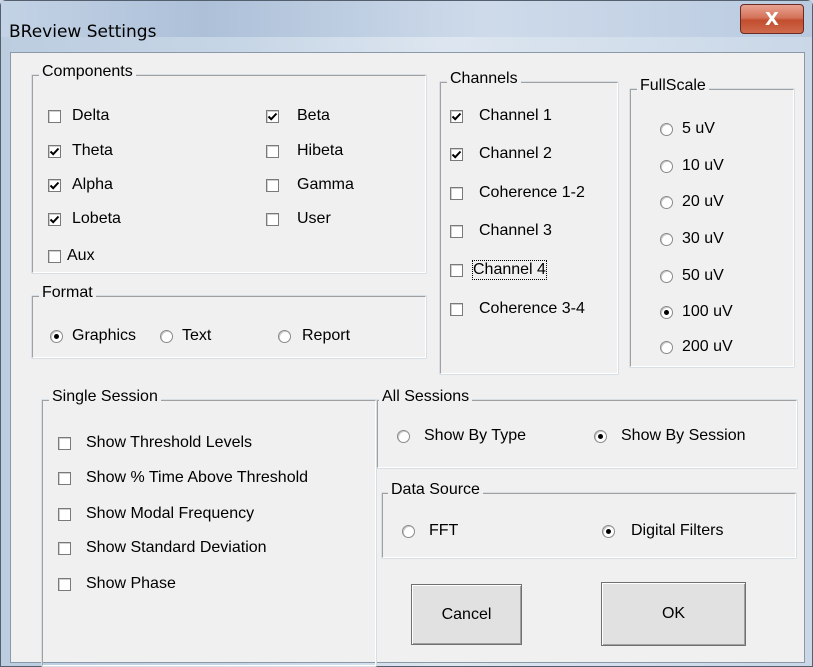 The width and height of the screenshot is (813, 667). What do you see at coordinates (435, 490) in the screenshot?
I see `data-source-legend: Data Source` at bounding box center [435, 490].